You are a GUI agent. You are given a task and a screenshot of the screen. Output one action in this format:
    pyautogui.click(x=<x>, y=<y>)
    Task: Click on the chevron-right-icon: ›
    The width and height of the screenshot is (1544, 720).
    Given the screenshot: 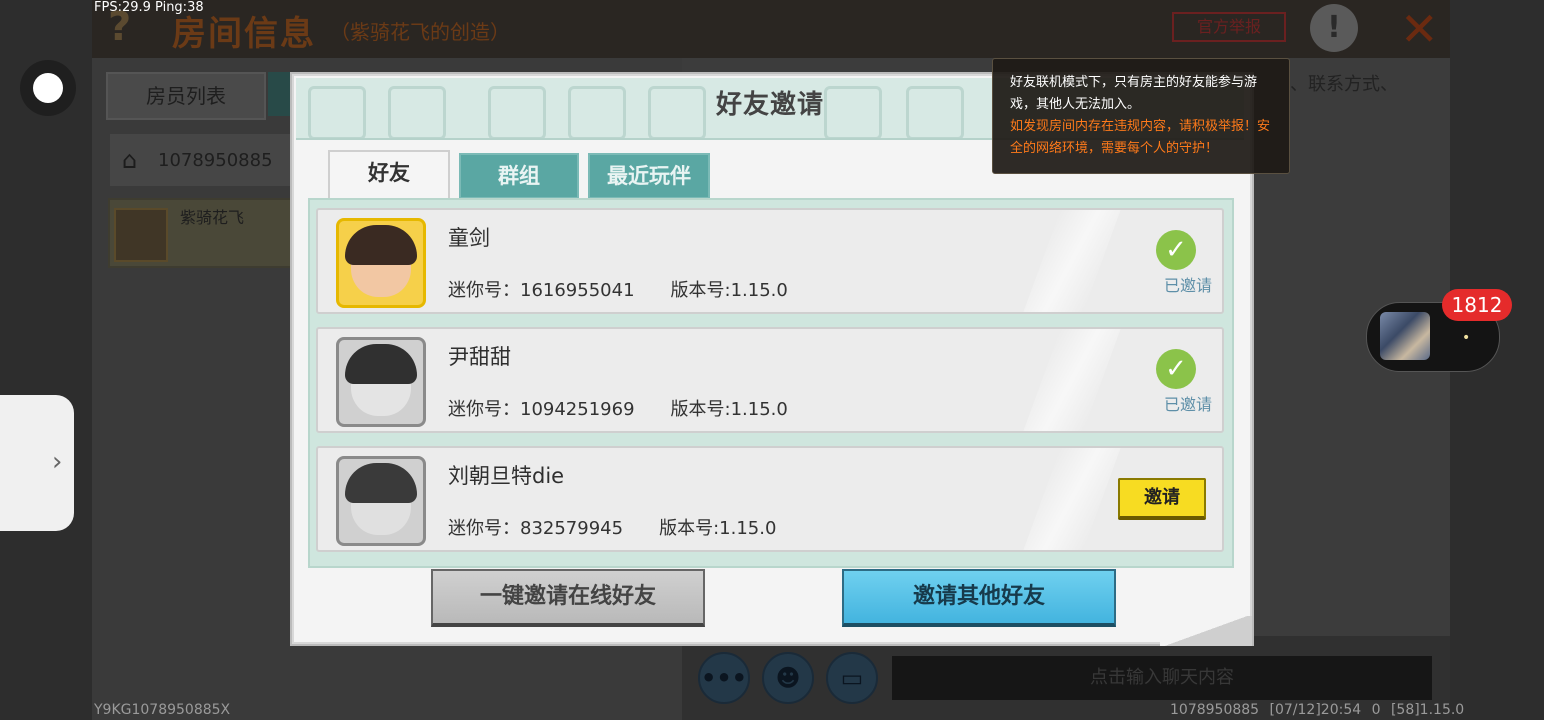 What is the action you would take?
    pyautogui.click(x=57, y=462)
    